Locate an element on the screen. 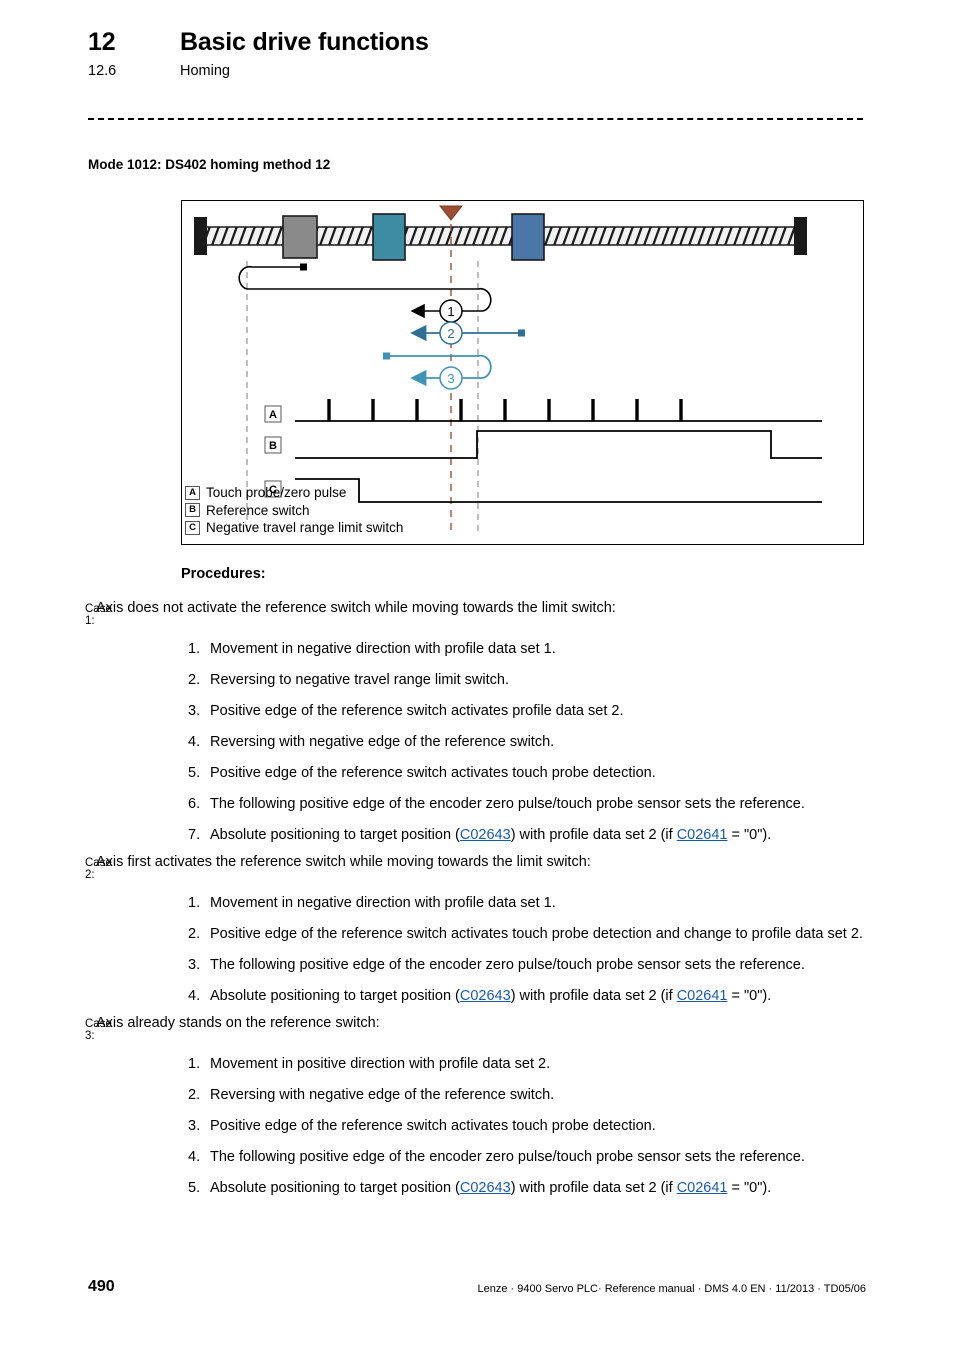 The image size is (954, 1350). motion-marker-1: 1 is located at coordinates (451, 311).